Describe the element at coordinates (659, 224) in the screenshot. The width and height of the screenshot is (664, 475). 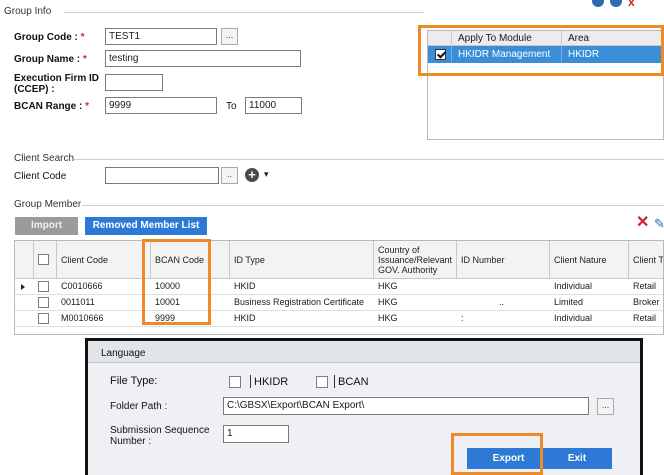
I see `edit-icon: ✎` at that location.